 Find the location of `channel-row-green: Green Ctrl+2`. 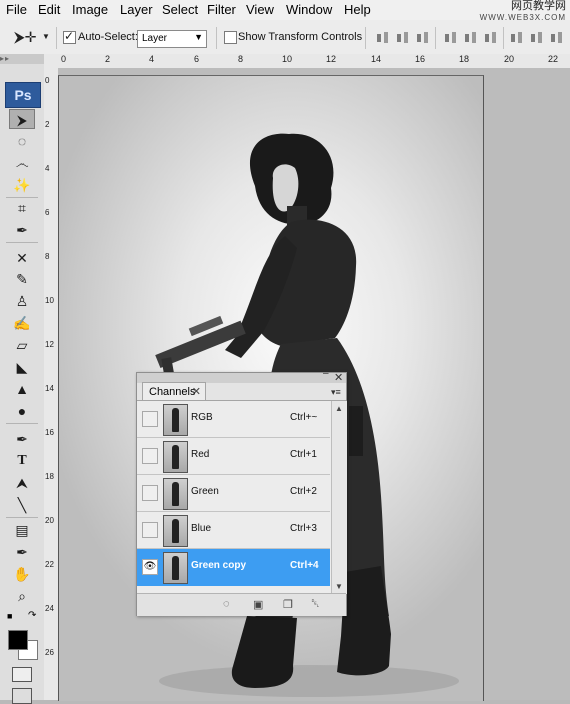

channel-row-green: Green Ctrl+2 is located at coordinates (233, 493).